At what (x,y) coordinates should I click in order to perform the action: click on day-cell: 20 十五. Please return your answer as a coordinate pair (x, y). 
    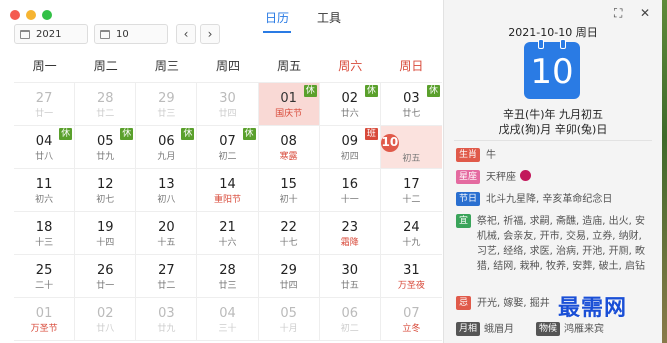
    Looking at the image, I should click on (167, 233).